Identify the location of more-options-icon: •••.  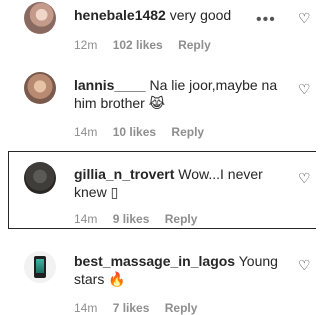
(266, 20).